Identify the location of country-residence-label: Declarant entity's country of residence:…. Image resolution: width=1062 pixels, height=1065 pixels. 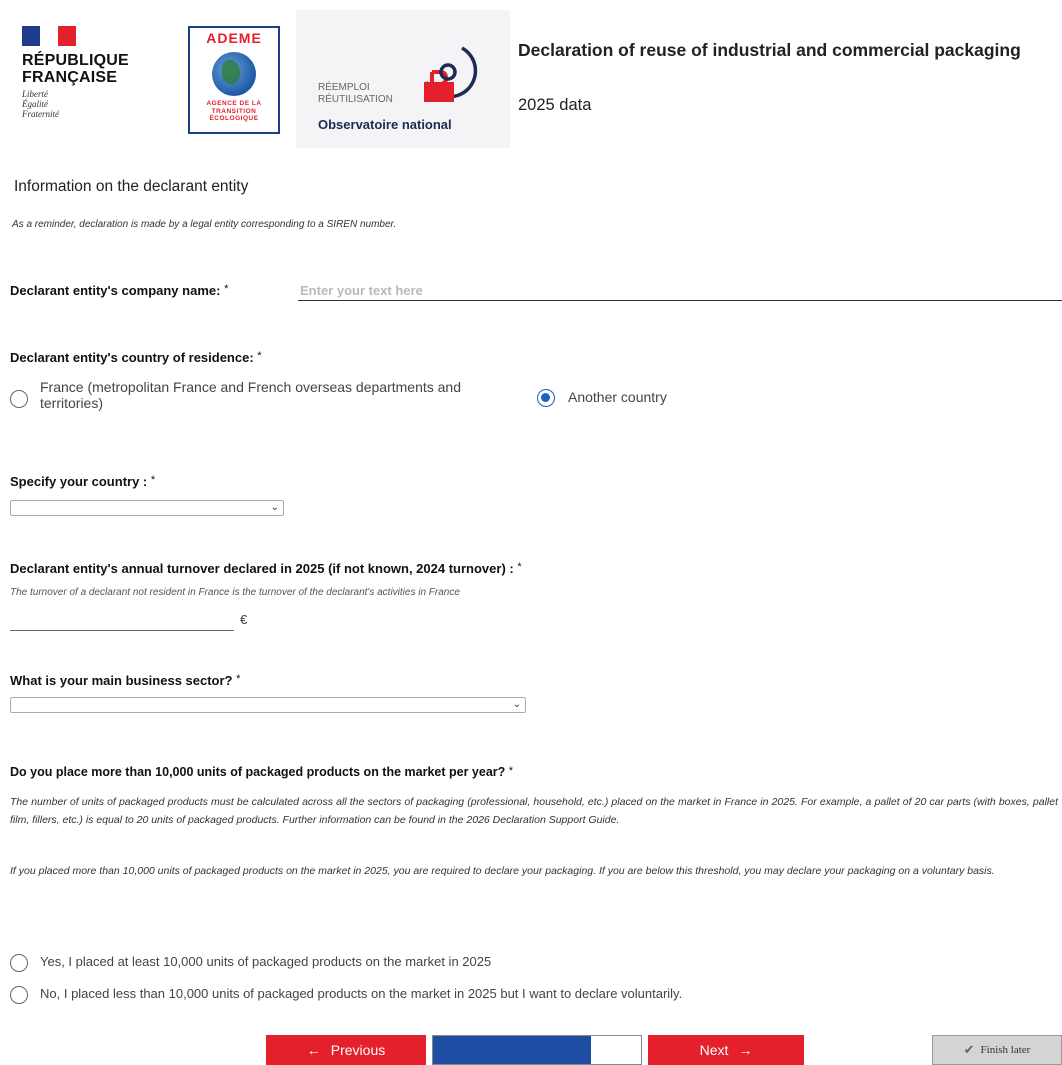
(136, 357).